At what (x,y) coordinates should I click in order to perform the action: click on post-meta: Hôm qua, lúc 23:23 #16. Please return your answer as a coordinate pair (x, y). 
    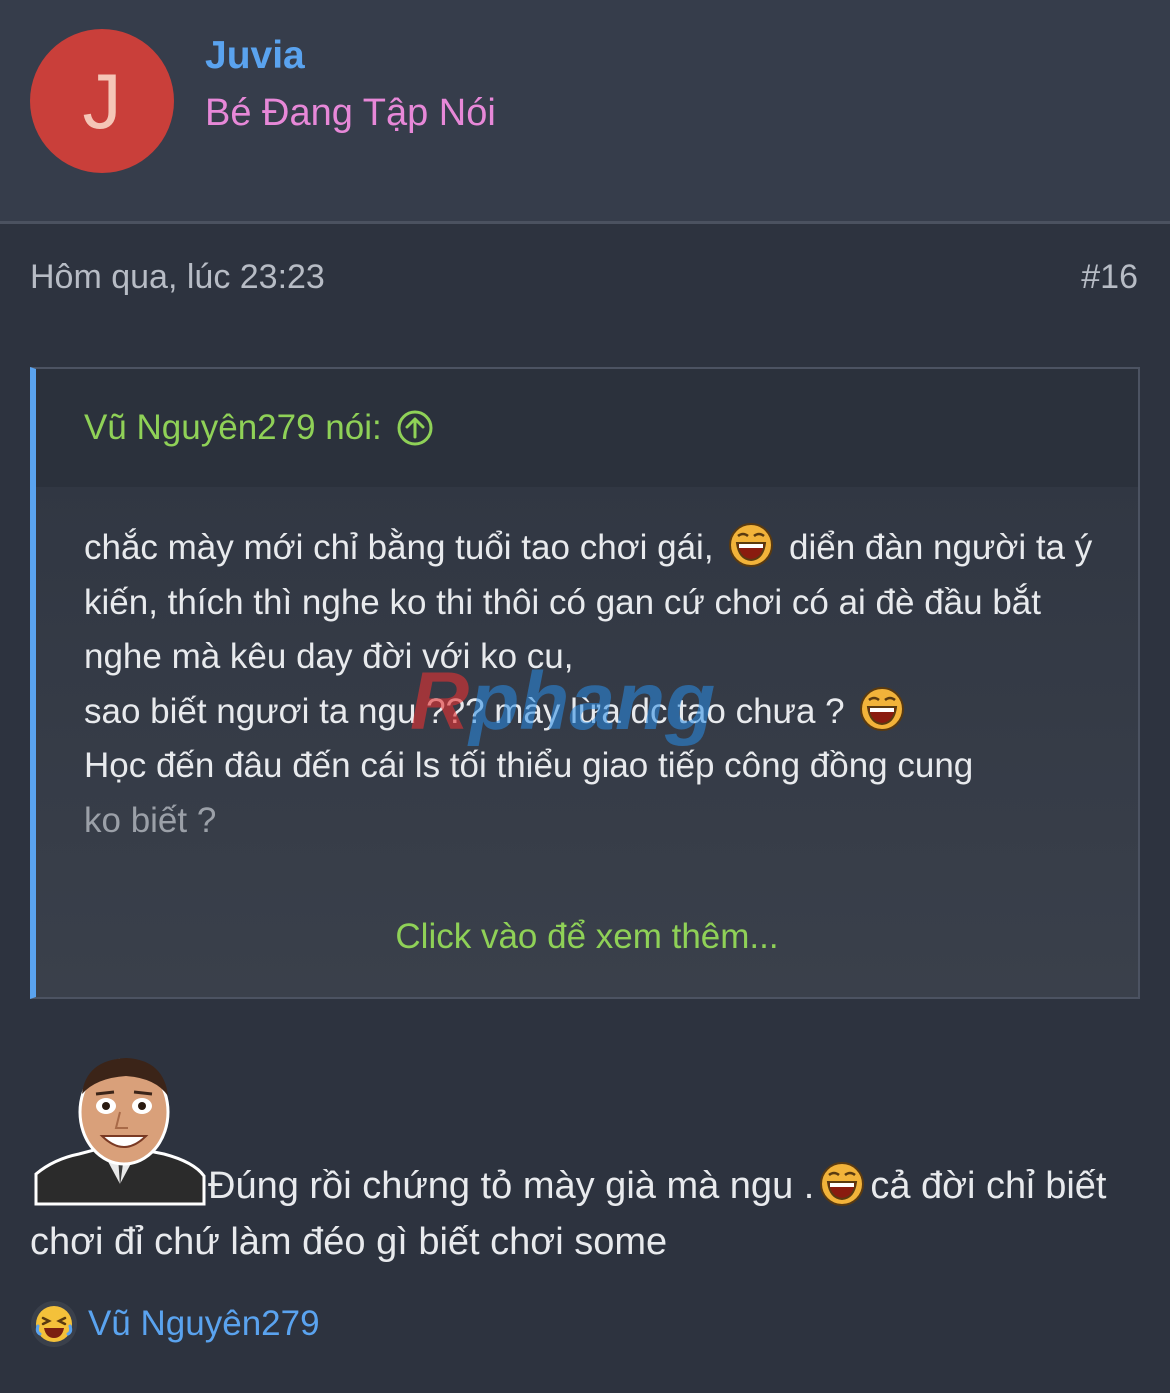
    Looking at the image, I should click on (584, 277).